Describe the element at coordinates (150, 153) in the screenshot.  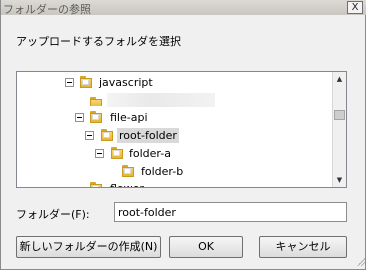
I see `tree-item-label: folder-a` at that location.